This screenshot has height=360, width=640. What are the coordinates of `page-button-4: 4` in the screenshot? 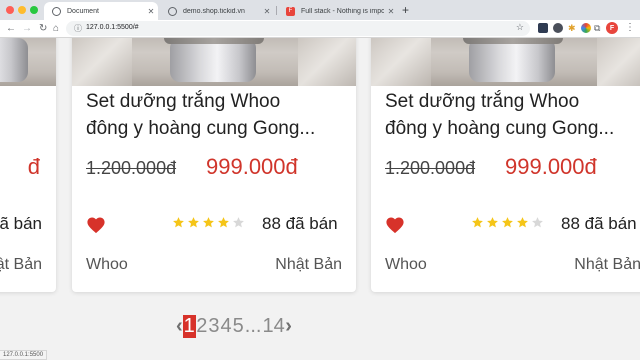 It's located at (226, 326).